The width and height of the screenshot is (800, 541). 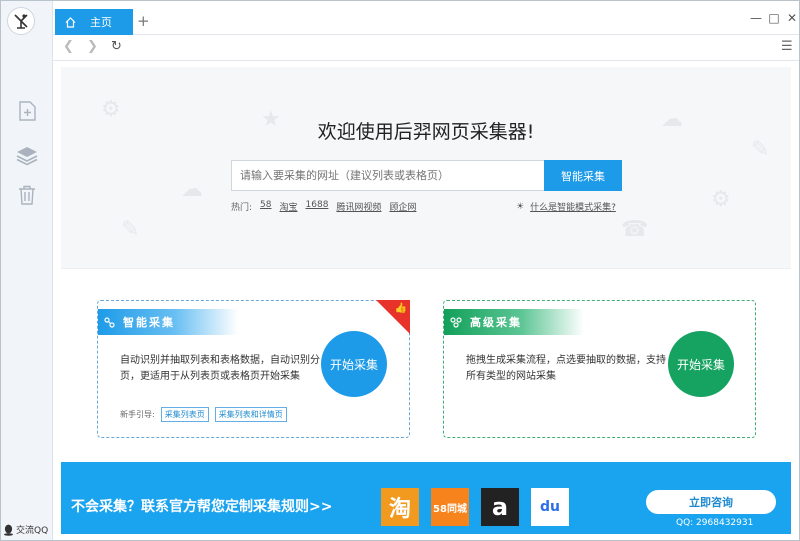 What do you see at coordinates (101, 22) in the screenshot?
I see `tab-home-label: 主页` at bounding box center [101, 22].